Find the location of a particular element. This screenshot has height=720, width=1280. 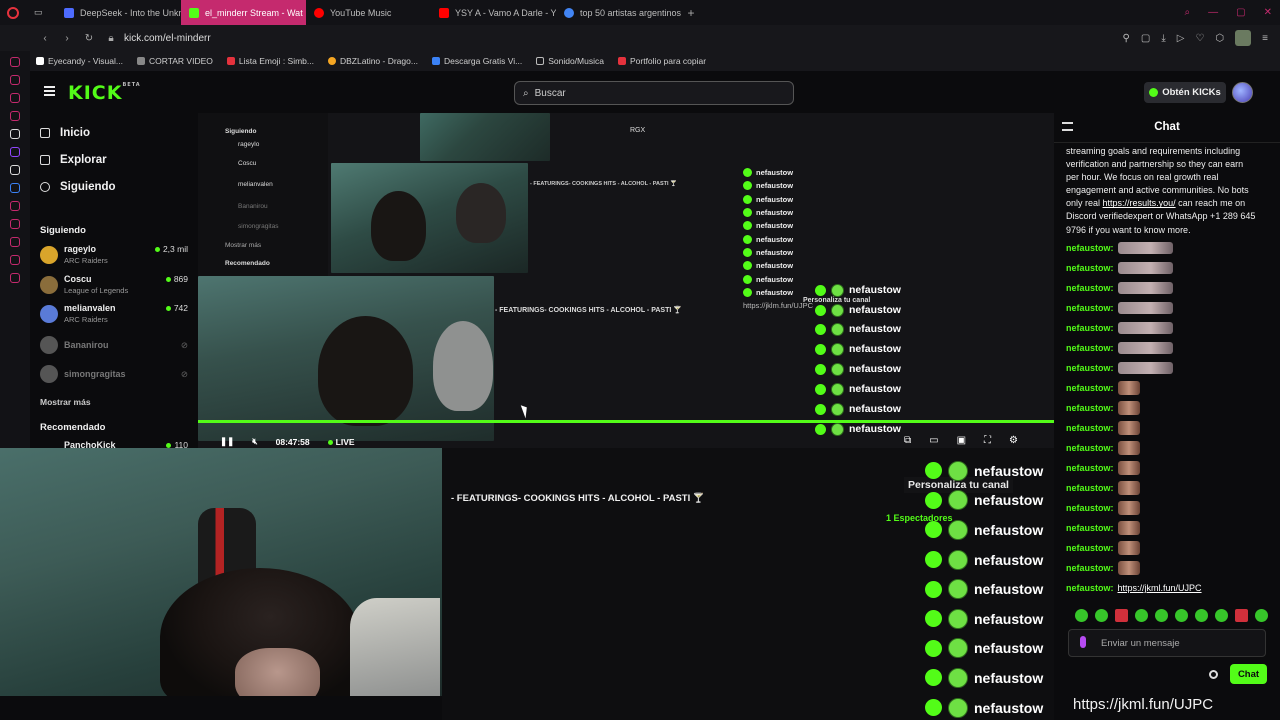

extensions-icon: ⬡ is located at coordinates (1219, 38).